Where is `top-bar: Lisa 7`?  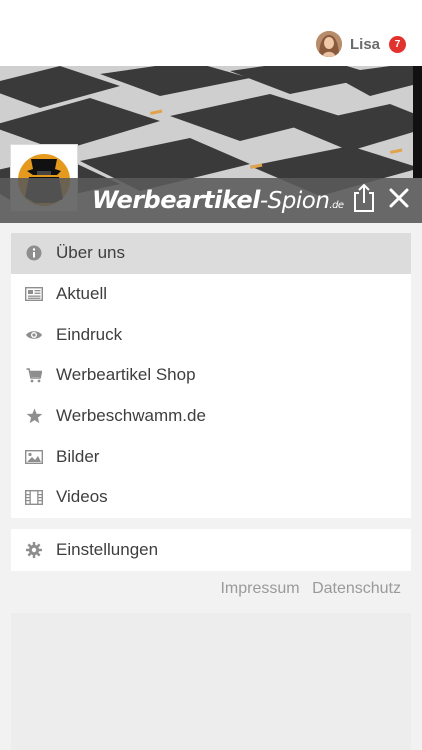 top-bar: Lisa 7 is located at coordinates (211, 33).